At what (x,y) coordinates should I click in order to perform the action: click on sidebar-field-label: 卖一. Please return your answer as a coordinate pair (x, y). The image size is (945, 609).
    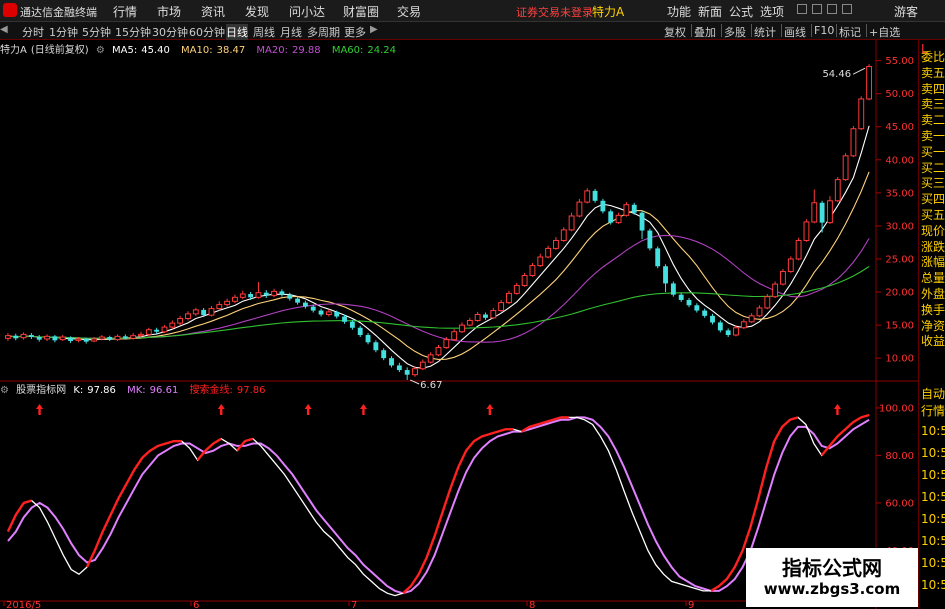
    Looking at the image, I should click on (933, 136).